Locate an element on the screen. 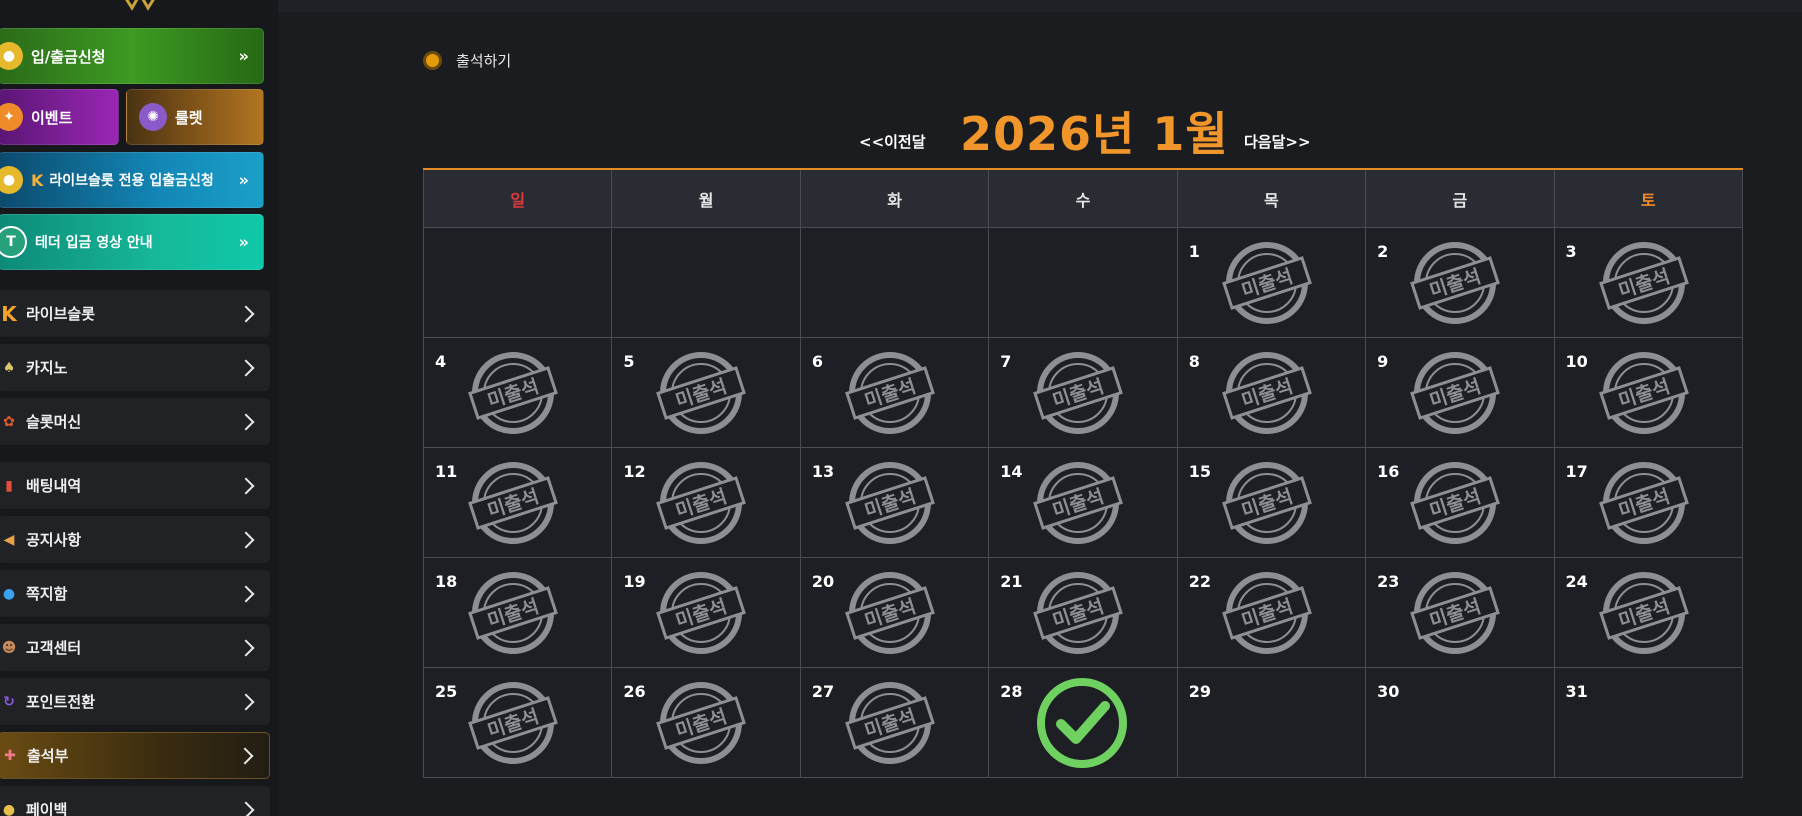  tether-guide-button: T 테더 입금 영상 안내 » is located at coordinates (132, 242).